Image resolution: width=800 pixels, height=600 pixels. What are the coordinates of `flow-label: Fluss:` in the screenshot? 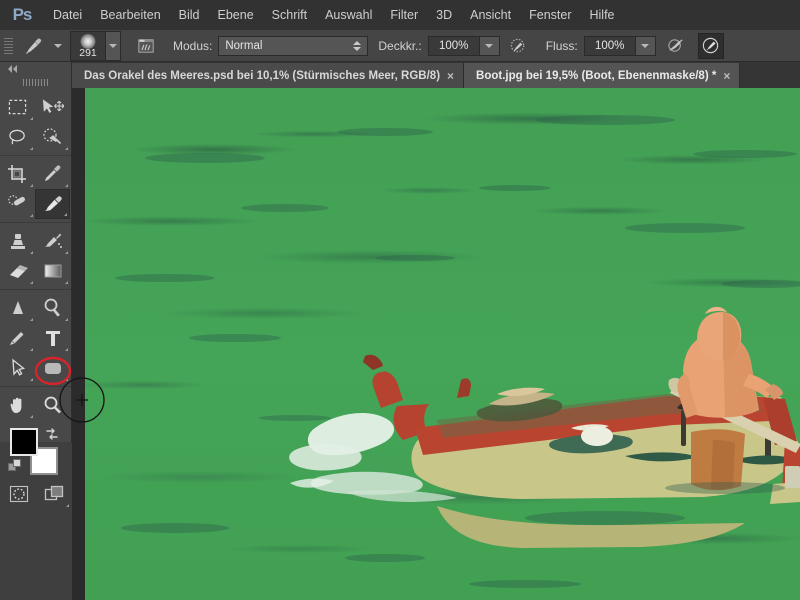 It's located at (561, 45).